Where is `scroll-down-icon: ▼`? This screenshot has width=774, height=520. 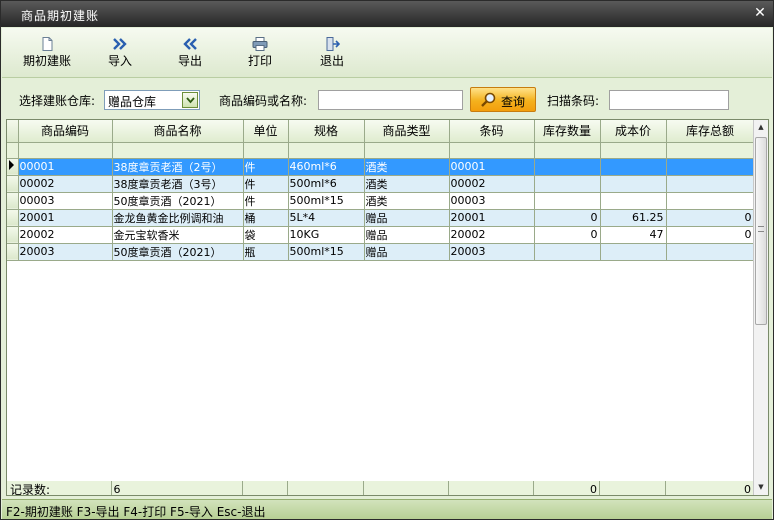
scroll-down-icon: ▼ is located at coordinates (761, 487).